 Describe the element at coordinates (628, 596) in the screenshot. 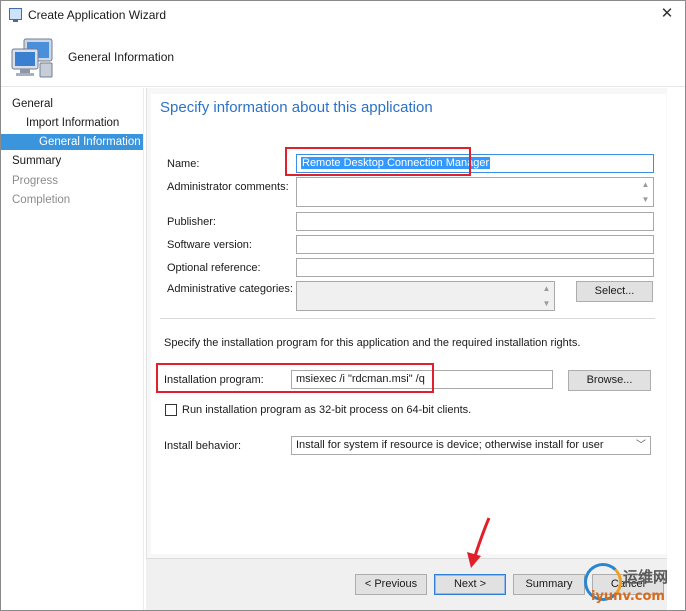

I see `watermark-en-text: iyunv.com` at that location.